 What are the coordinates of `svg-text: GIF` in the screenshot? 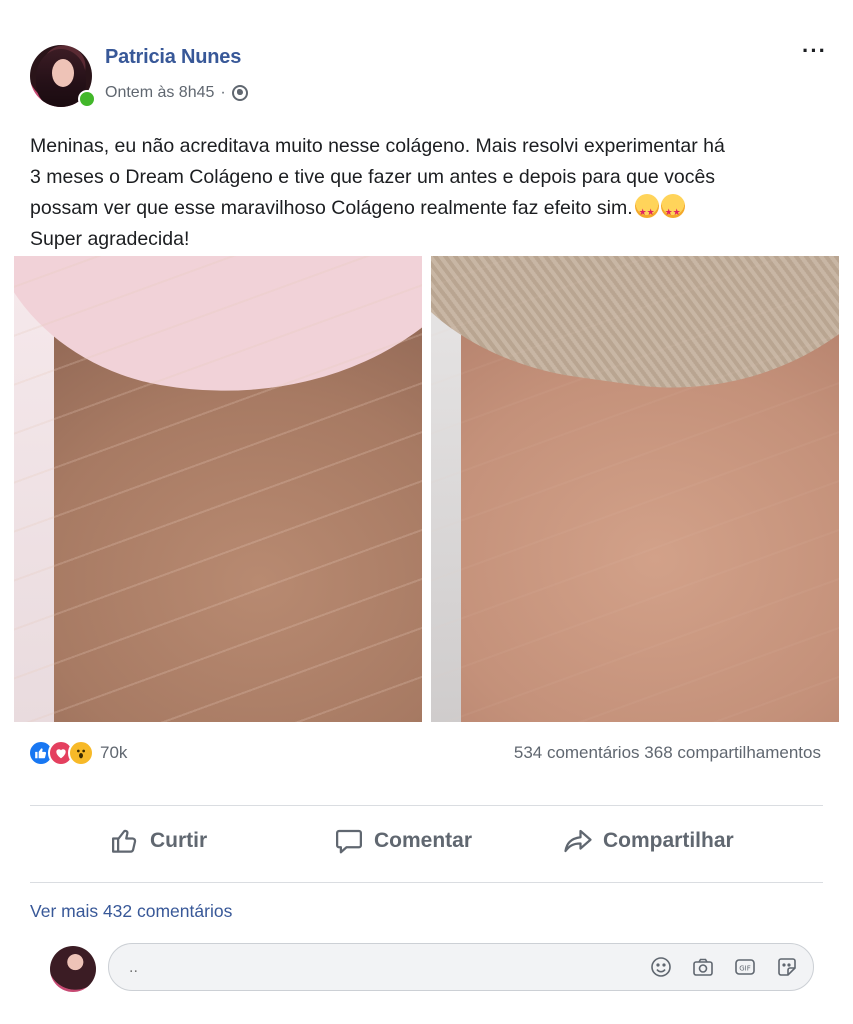 It's located at (745, 969).